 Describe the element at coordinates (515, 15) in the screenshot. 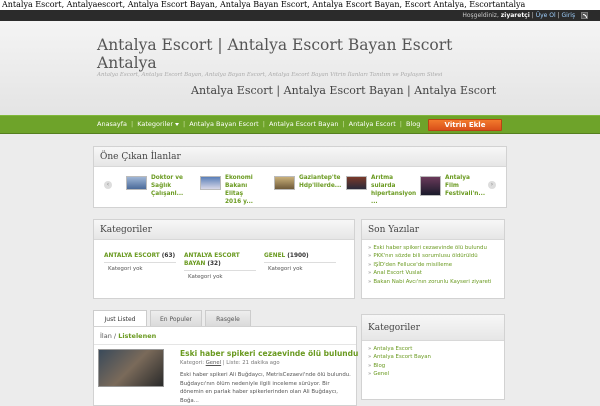

I see `username: ziyaretçi` at that location.